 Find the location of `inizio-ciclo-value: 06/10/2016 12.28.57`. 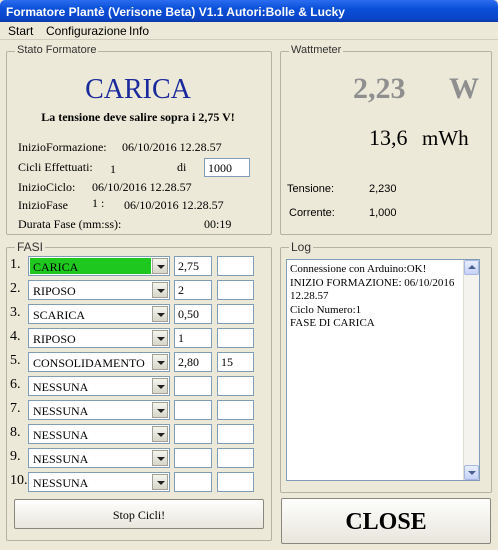

inizio-ciclo-value: 06/10/2016 12.28.57 is located at coordinates (142, 187).